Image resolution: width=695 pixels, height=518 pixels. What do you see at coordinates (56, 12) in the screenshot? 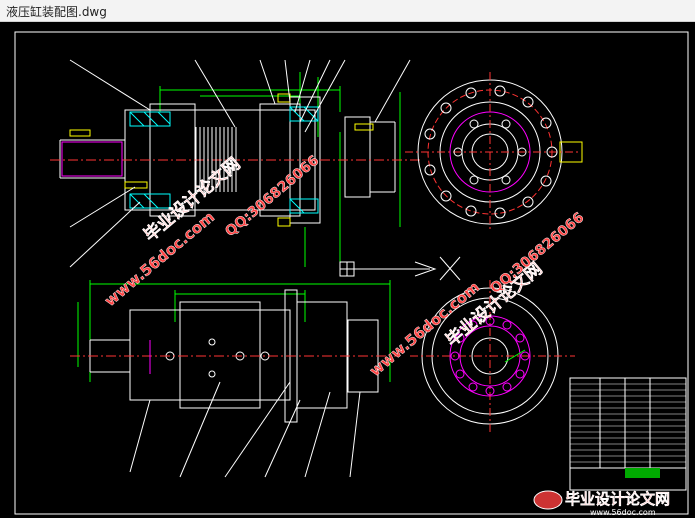
I see `window-title: 液压缸装配图.dwg` at bounding box center [56, 12].